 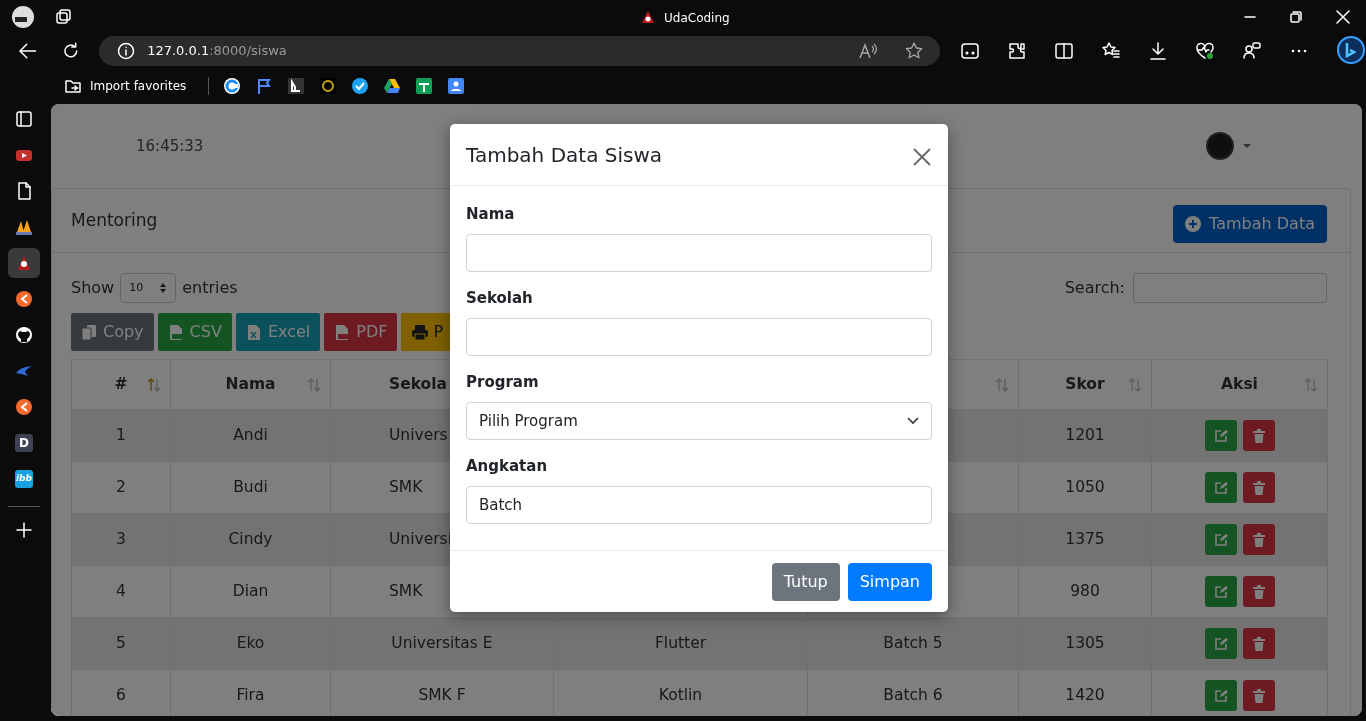 What do you see at coordinates (278, 332) in the screenshot?
I see `excel-export-button: Excel` at bounding box center [278, 332].